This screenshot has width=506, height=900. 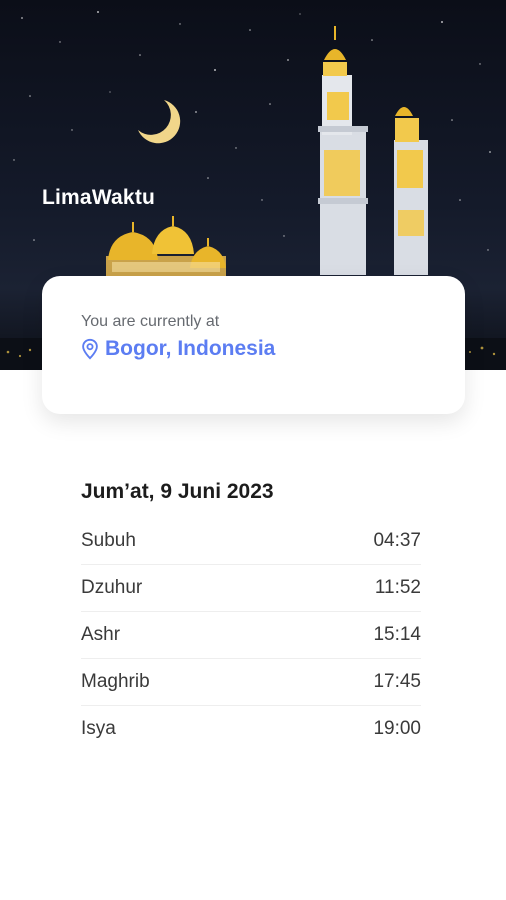 What do you see at coordinates (397, 681) in the screenshot?
I see `prayer-time: 17:45` at bounding box center [397, 681].